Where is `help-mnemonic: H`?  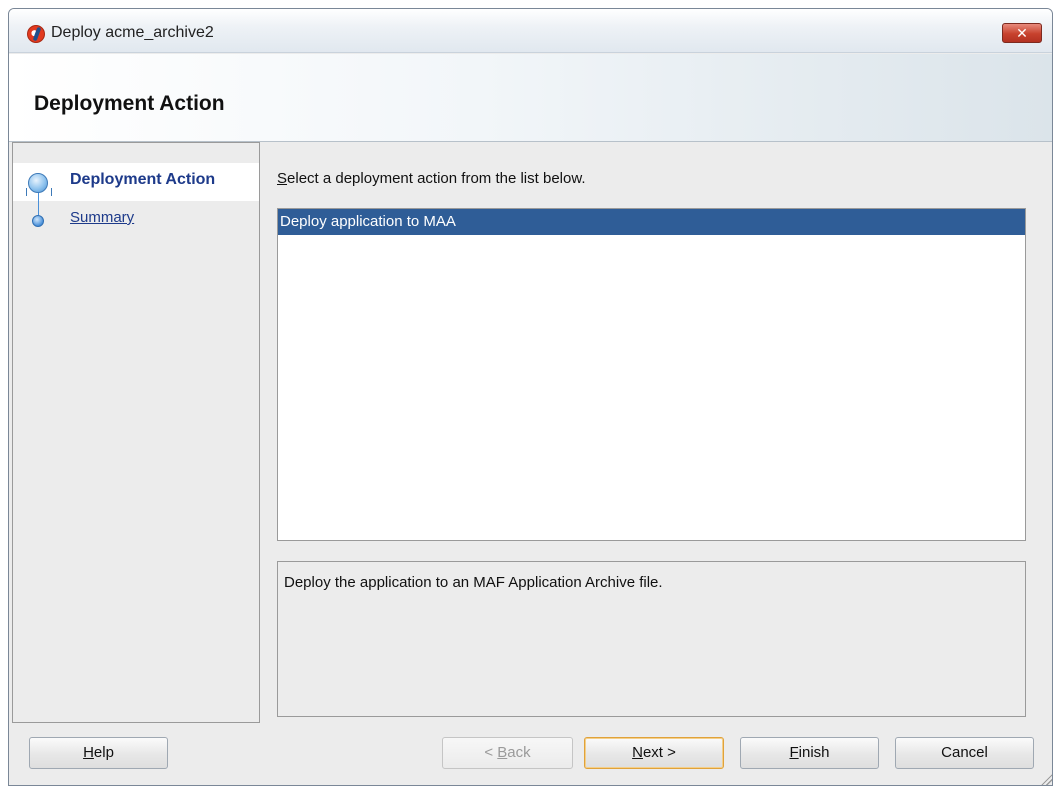
help-mnemonic: H is located at coordinates (88, 752).